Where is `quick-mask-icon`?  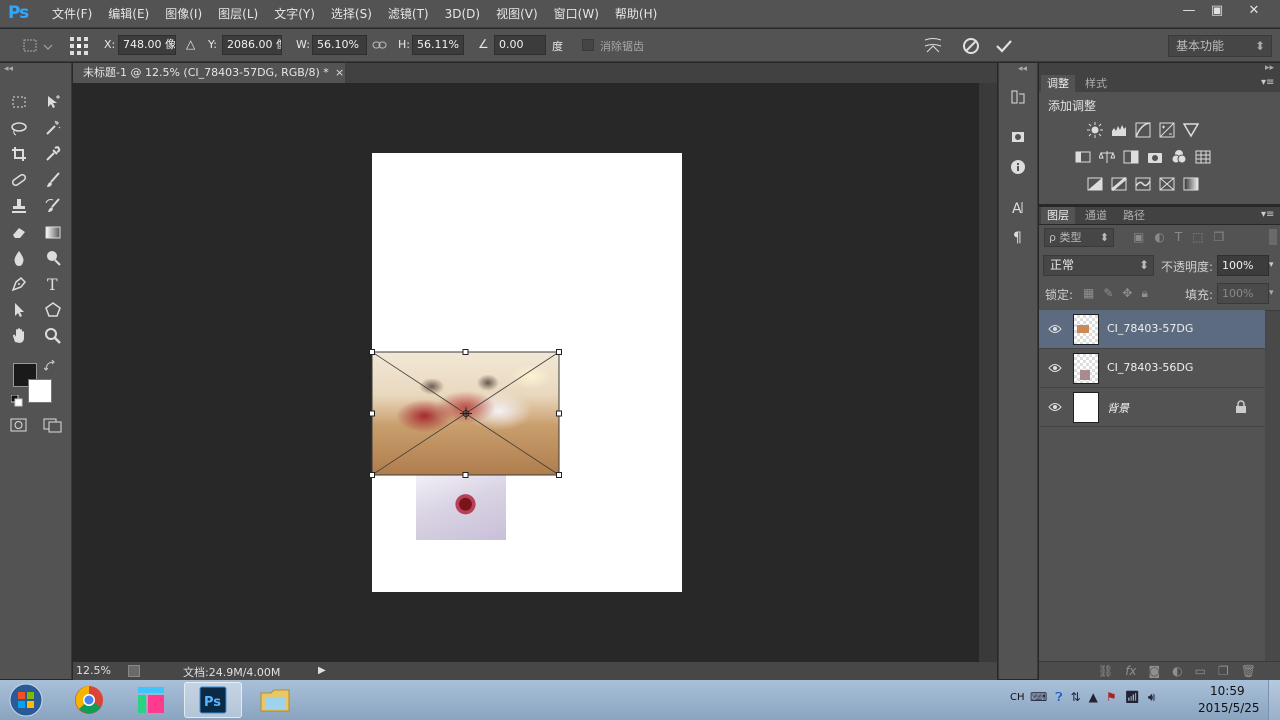
quick-mask-icon is located at coordinates (19, 425).